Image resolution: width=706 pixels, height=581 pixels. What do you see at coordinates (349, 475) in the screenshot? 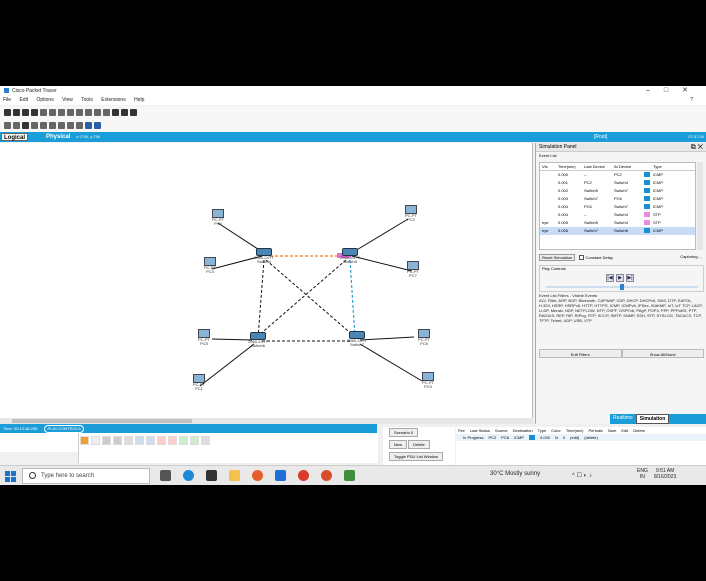
I see `app-icon` at bounding box center [349, 475].